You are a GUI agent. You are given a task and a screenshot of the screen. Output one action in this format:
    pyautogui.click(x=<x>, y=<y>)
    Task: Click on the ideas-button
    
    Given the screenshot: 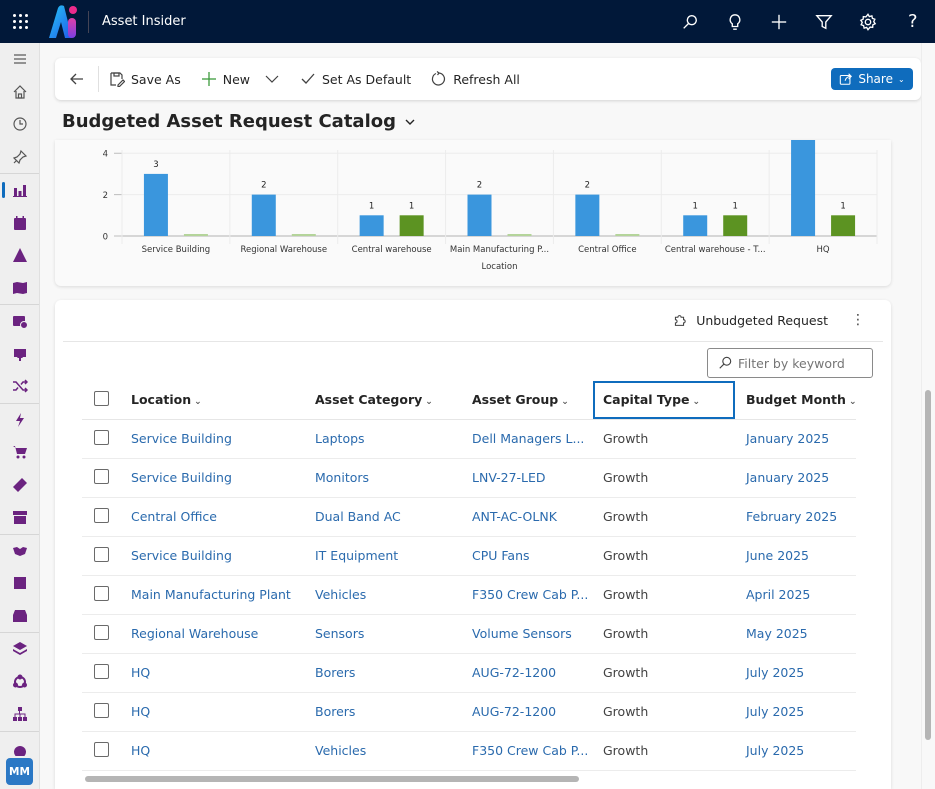 What is the action you would take?
    pyautogui.click(x=735, y=21)
    